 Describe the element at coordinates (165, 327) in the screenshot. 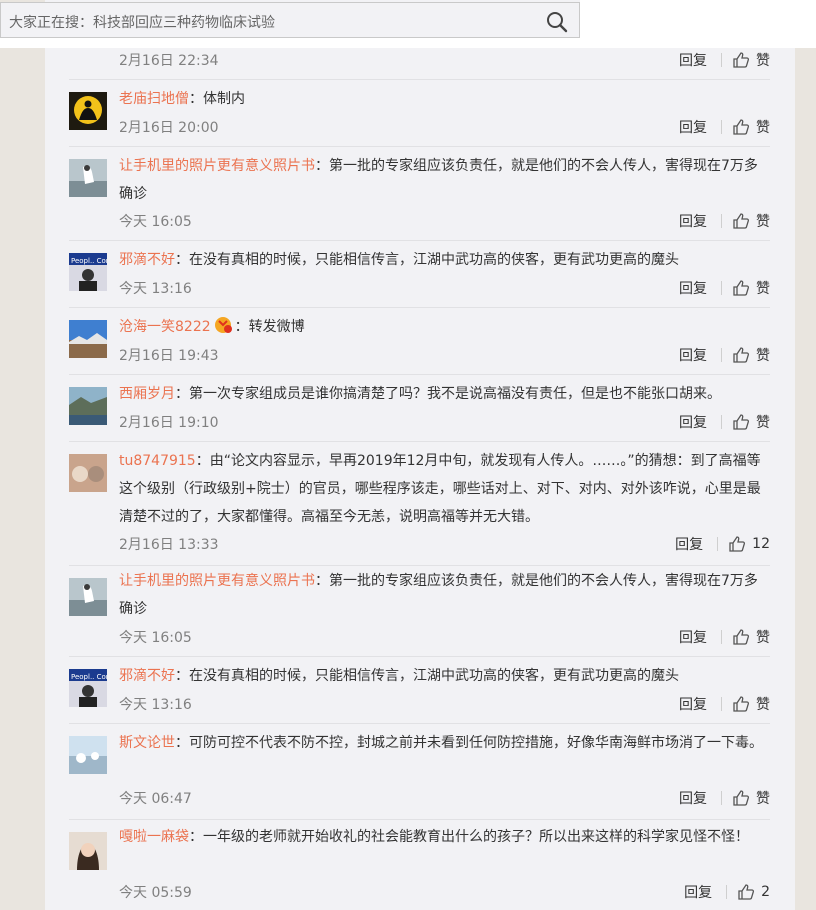

I see `username-link: 沧海一笑8222` at that location.